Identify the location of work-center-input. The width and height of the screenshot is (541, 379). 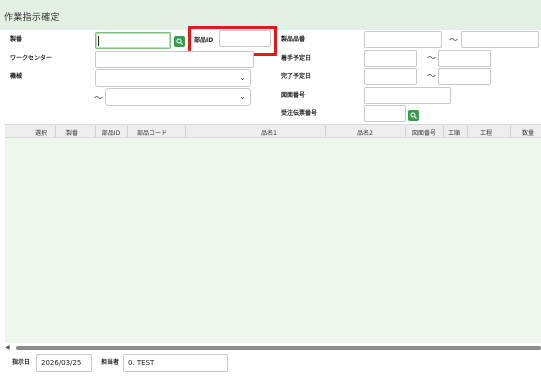
(174, 59).